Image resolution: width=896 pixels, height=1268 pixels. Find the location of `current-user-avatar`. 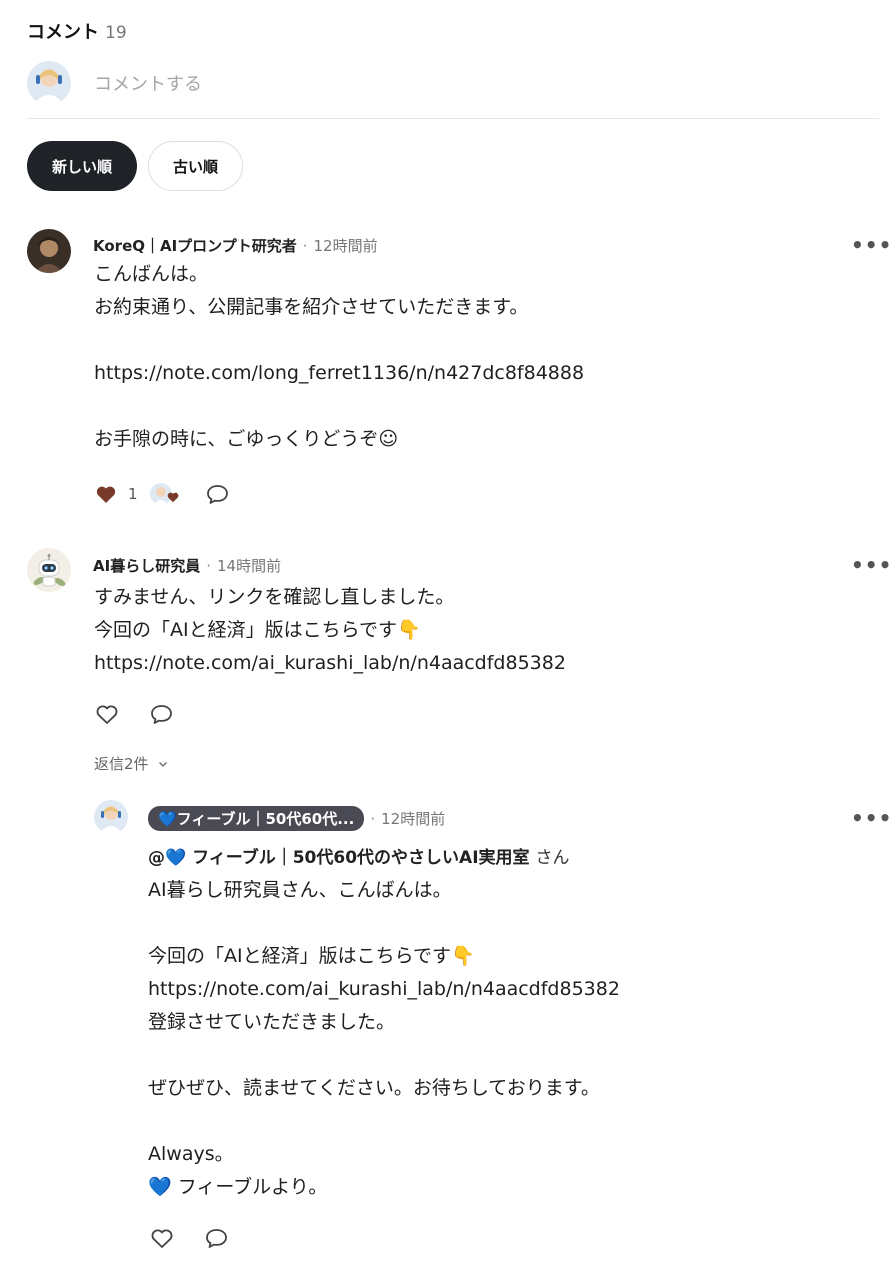

current-user-avatar is located at coordinates (49, 83).